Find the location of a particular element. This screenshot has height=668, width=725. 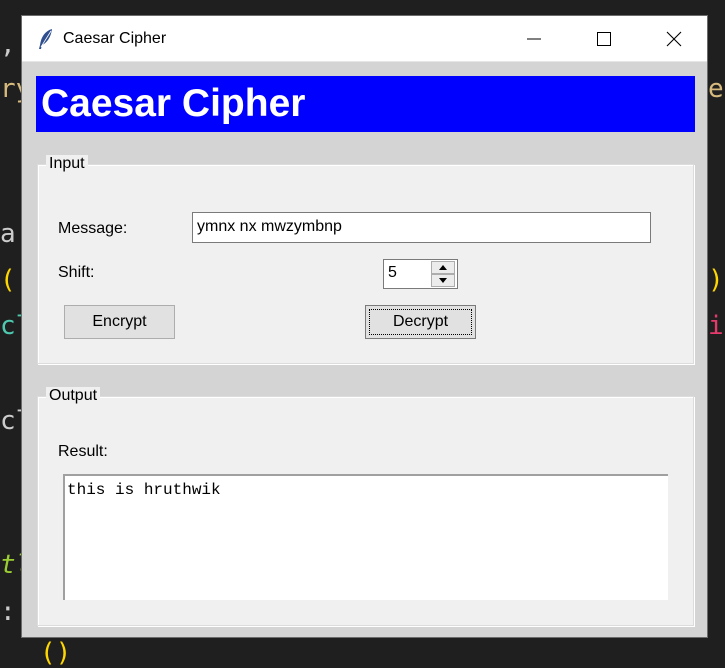

message-label: Message: is located at coordinates (93, 228).